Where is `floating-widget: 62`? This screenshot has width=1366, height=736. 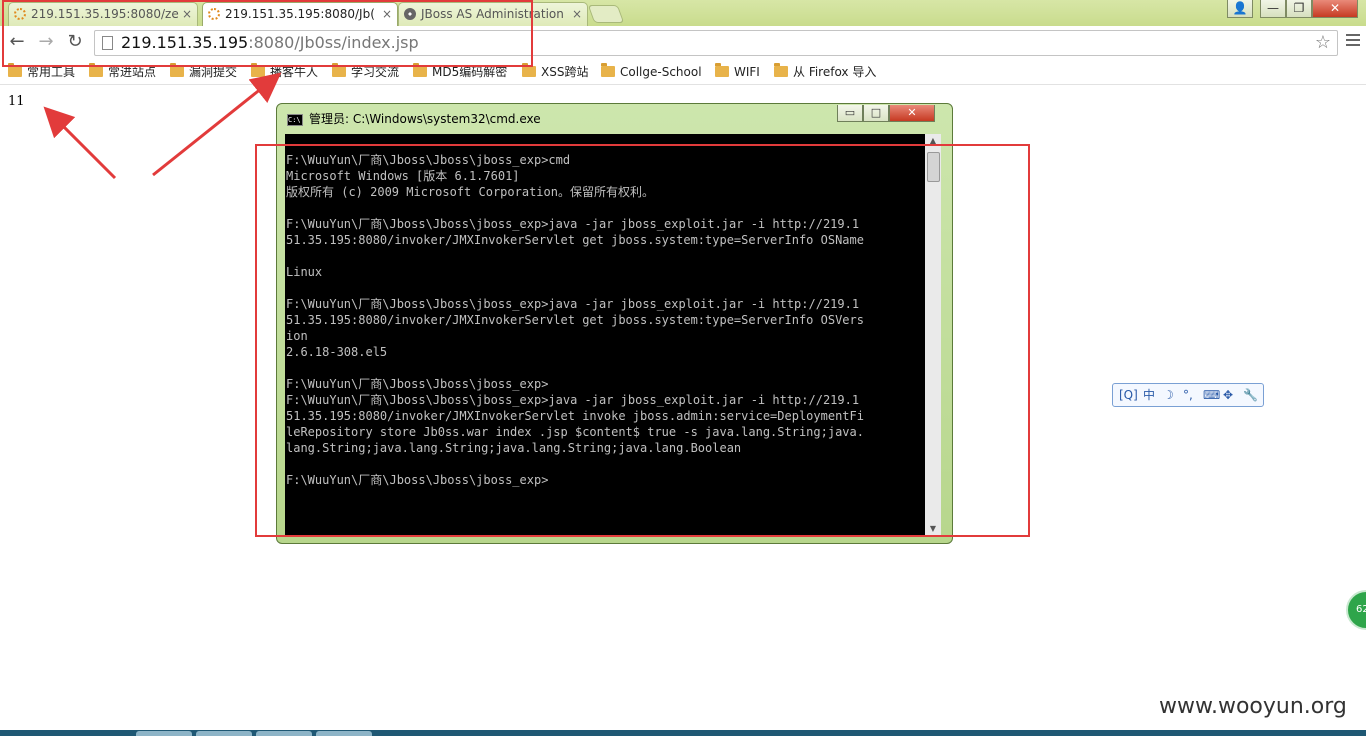 floating-widget: 62 is located at coordinates (1356, 610).